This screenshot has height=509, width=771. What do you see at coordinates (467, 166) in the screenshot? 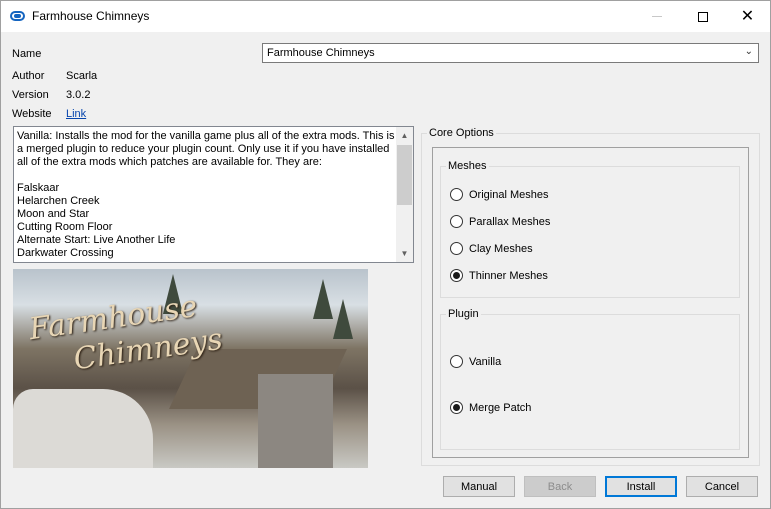
I see `meshes-title: Meshes` at bounding box center [467, 166].